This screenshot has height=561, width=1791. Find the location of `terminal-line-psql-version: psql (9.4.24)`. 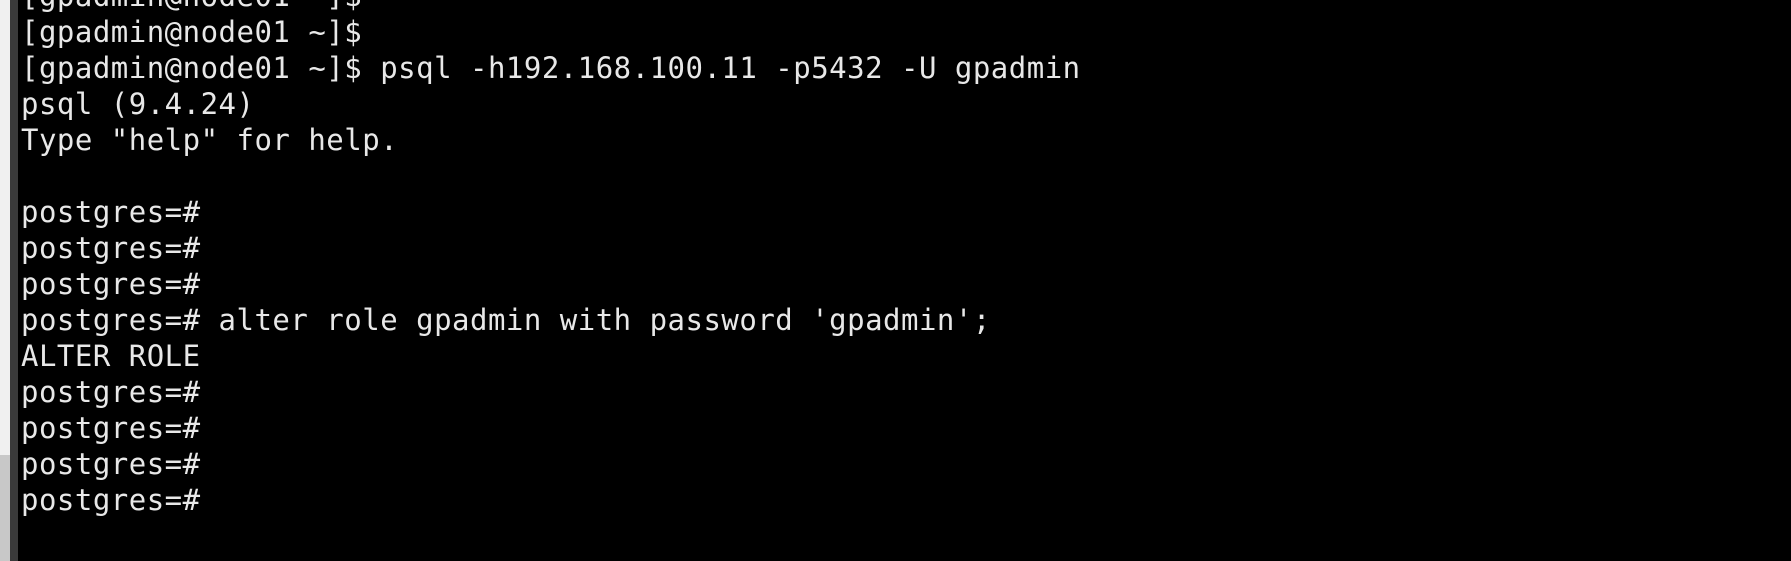

terminal-line-psql-version: psql (9.4.24) is located at coordinates (138, 104).